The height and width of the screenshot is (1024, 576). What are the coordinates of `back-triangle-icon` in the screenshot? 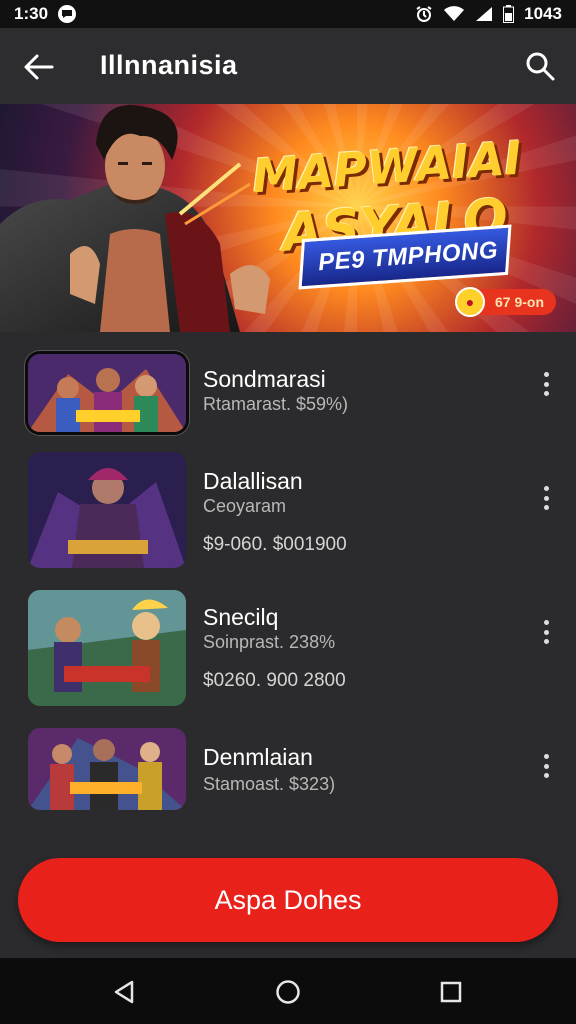 It's located at (124, 992).